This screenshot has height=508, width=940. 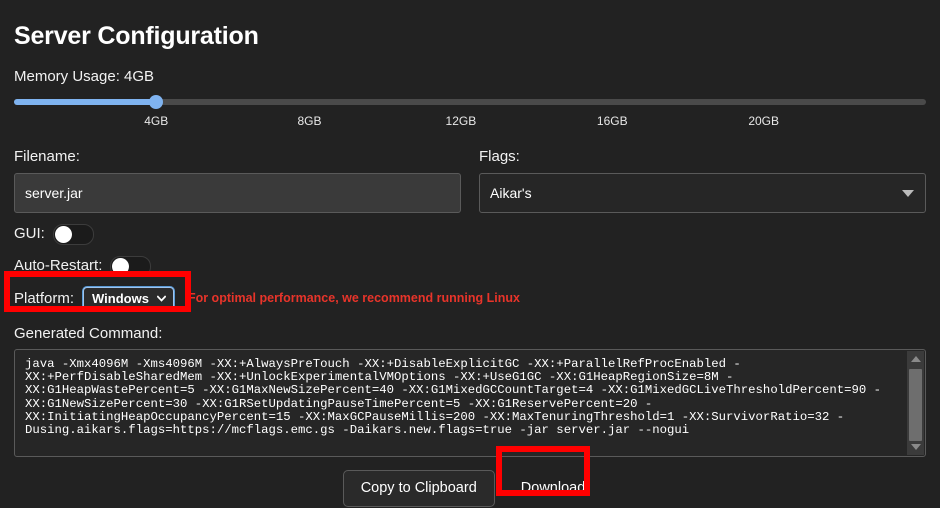 What do you see at coordinates (156, 121) in the screenshot?
I see `slider-tick-4gb: 4GB` at bounding box center [156, 121].